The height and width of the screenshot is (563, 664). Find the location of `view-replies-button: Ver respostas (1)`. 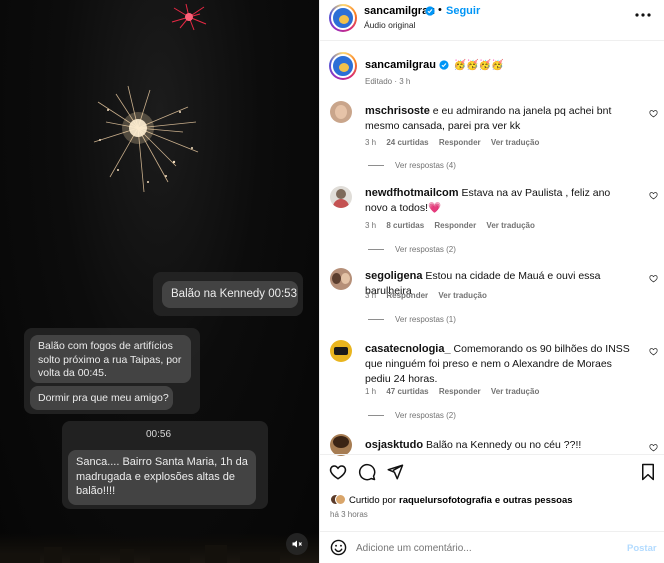

view-replies-button: Ver respostas (1) is located at coordinates (412, 319).